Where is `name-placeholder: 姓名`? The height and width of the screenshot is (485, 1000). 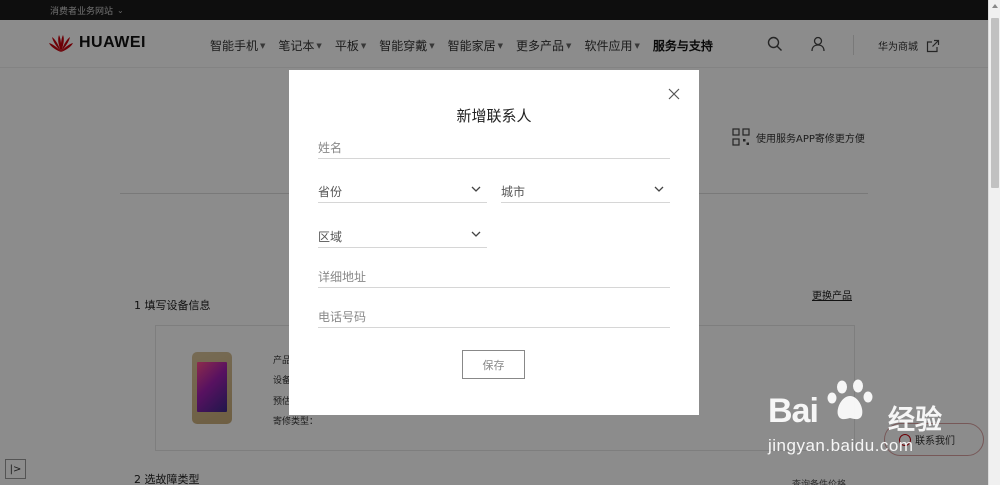
name-placeholder: 姓名 is located at coordinates (330, 148).